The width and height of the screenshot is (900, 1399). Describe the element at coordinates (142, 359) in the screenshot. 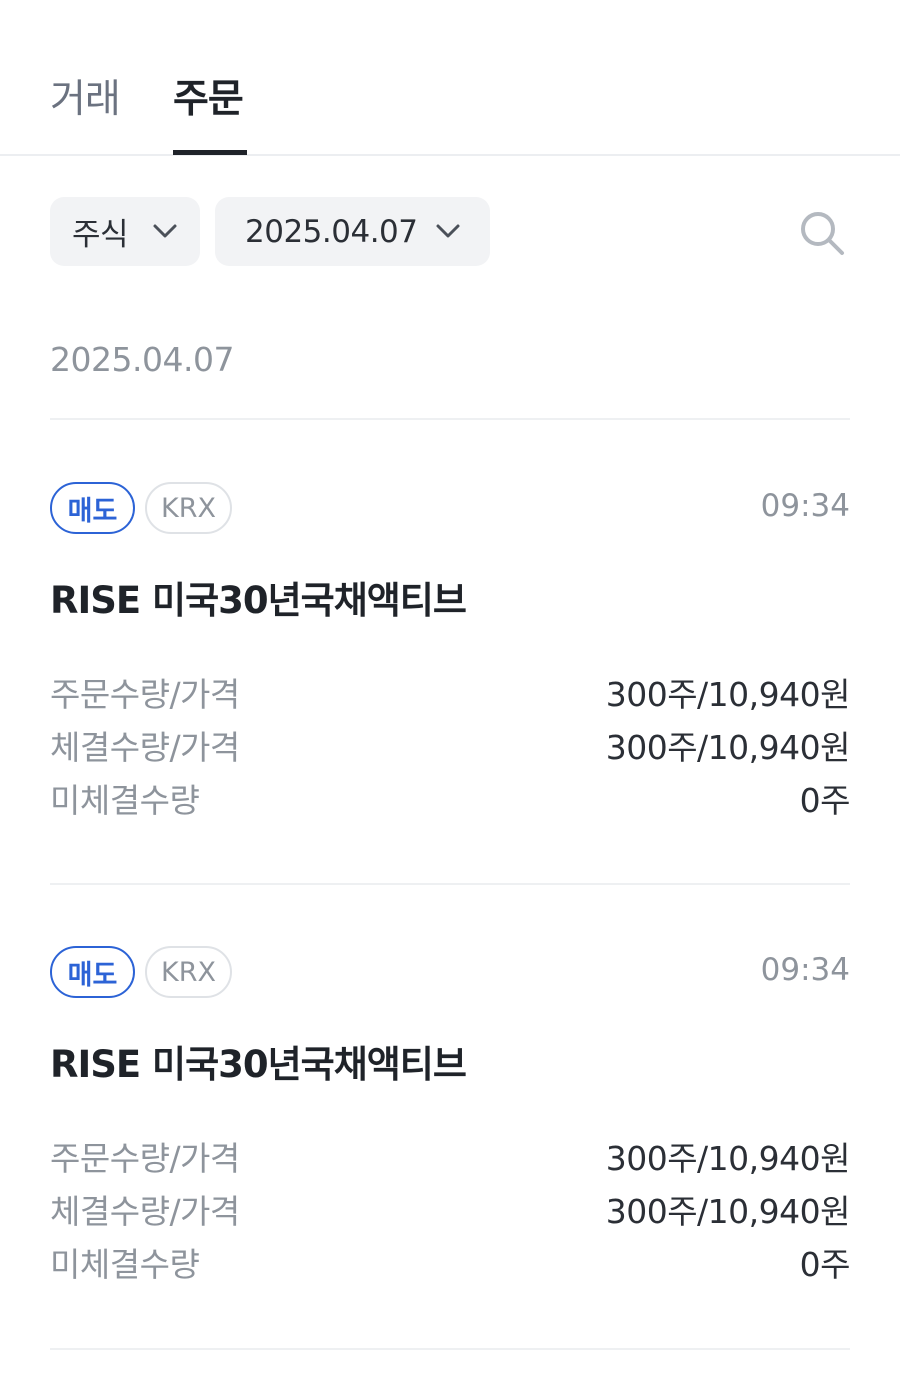

I see `date-group-header: 2025.04.07` at that location.